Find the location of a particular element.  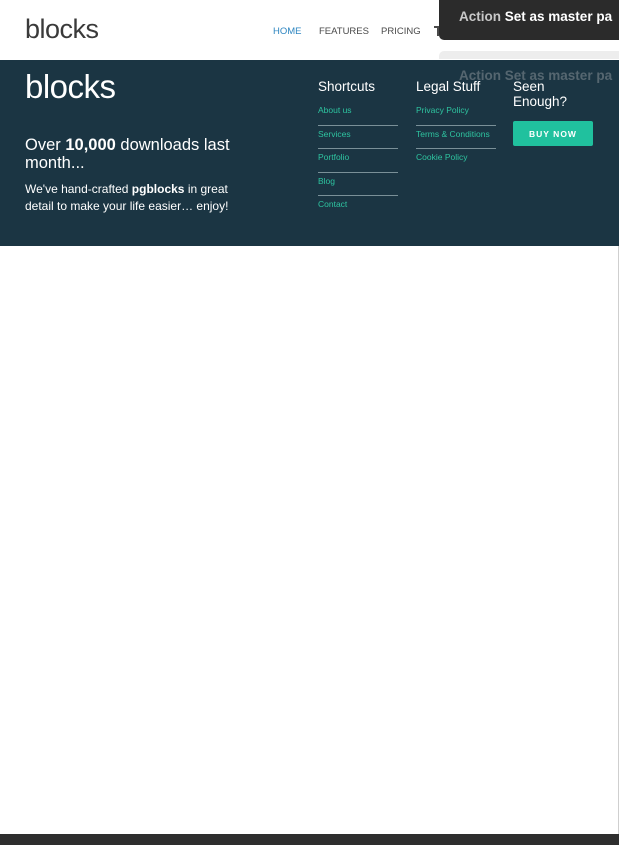

nav-pricing: PRICING is located at coordinates (401, 31).